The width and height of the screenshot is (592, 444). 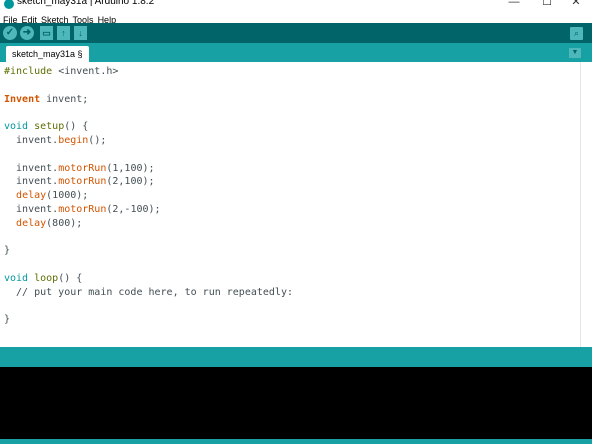 I want to click on board-info-bar, so click(x=296, y=441).